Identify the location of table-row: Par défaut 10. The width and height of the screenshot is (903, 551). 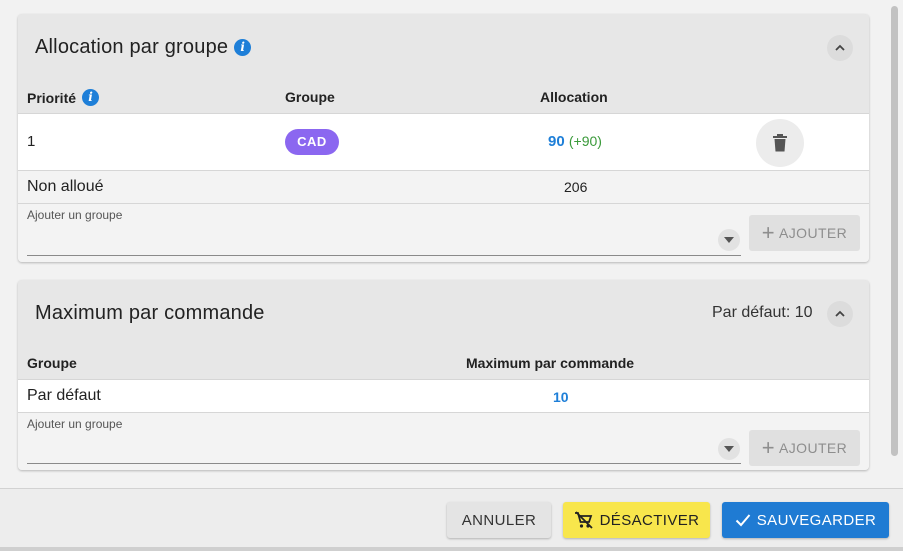
(443, 395).